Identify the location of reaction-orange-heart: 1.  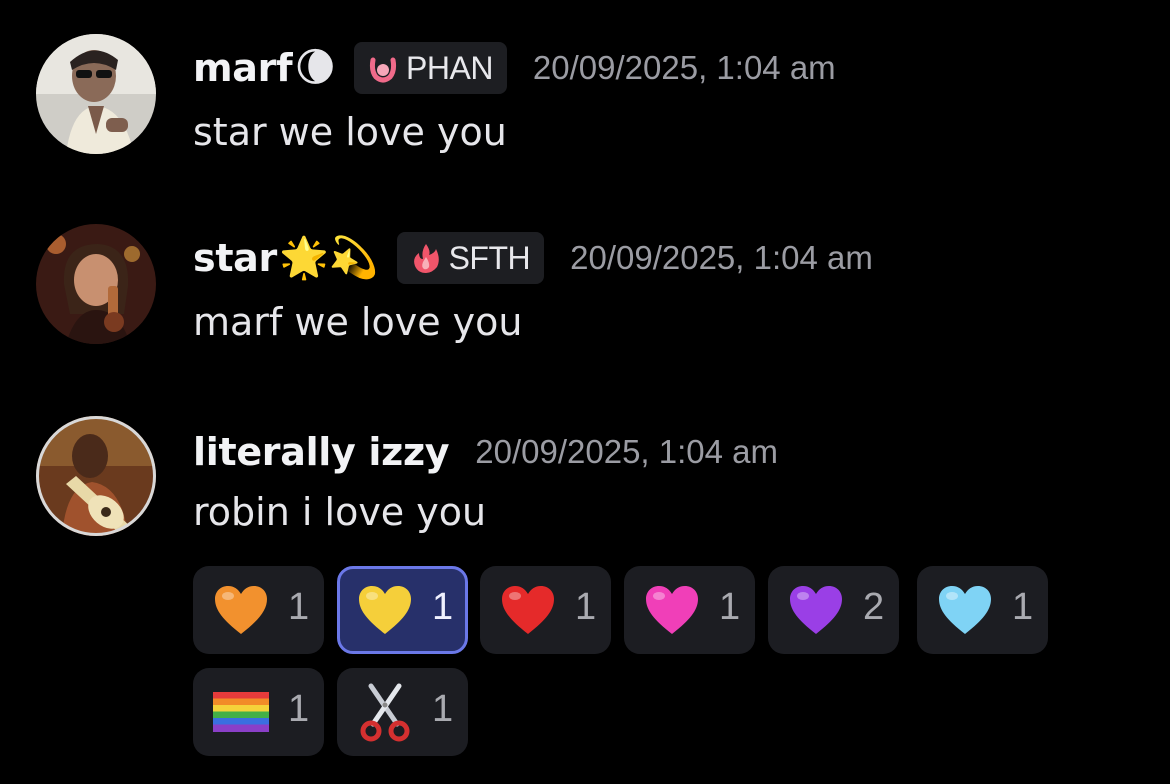
(258, 610).